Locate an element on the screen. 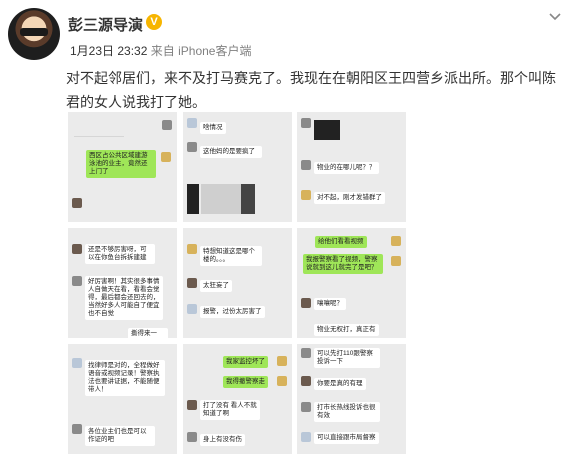  post-source: iPhone客户端 is located at coordinates (214, 51).